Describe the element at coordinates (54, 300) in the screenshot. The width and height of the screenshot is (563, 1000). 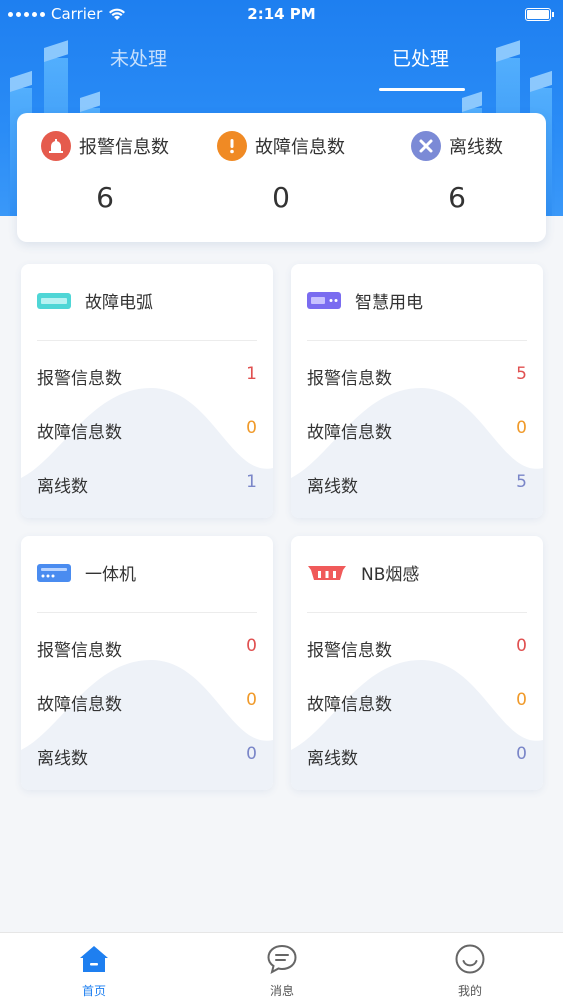
I see `arc-fault-device-icon` at that location.